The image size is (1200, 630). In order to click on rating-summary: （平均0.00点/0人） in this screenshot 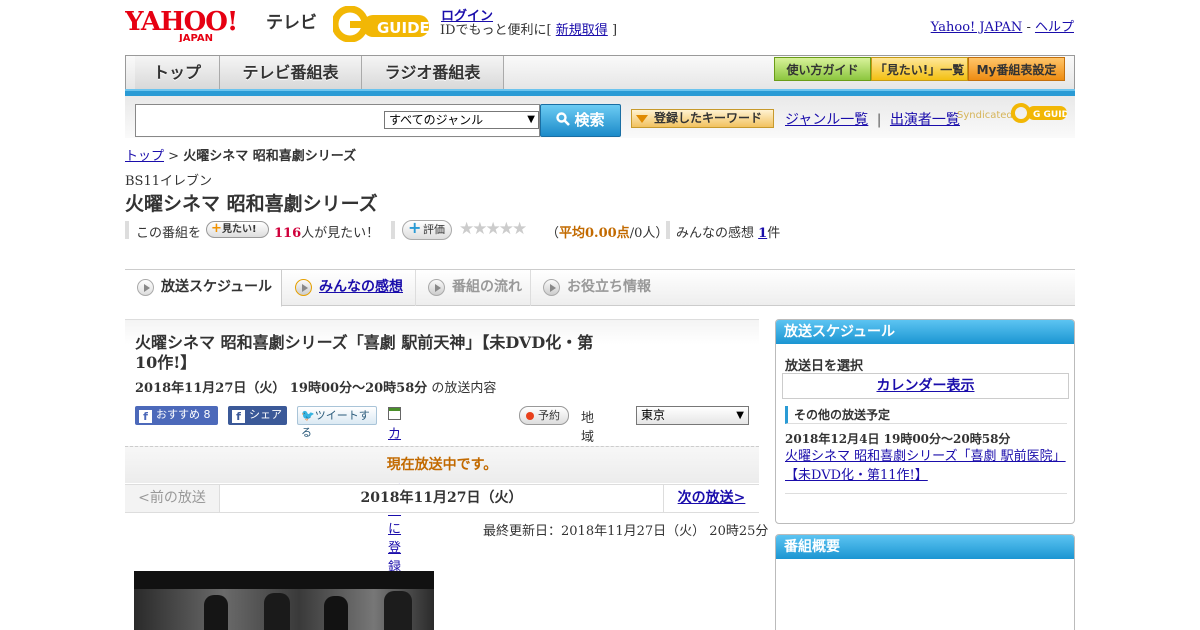, I will do `click(607, 231)`.